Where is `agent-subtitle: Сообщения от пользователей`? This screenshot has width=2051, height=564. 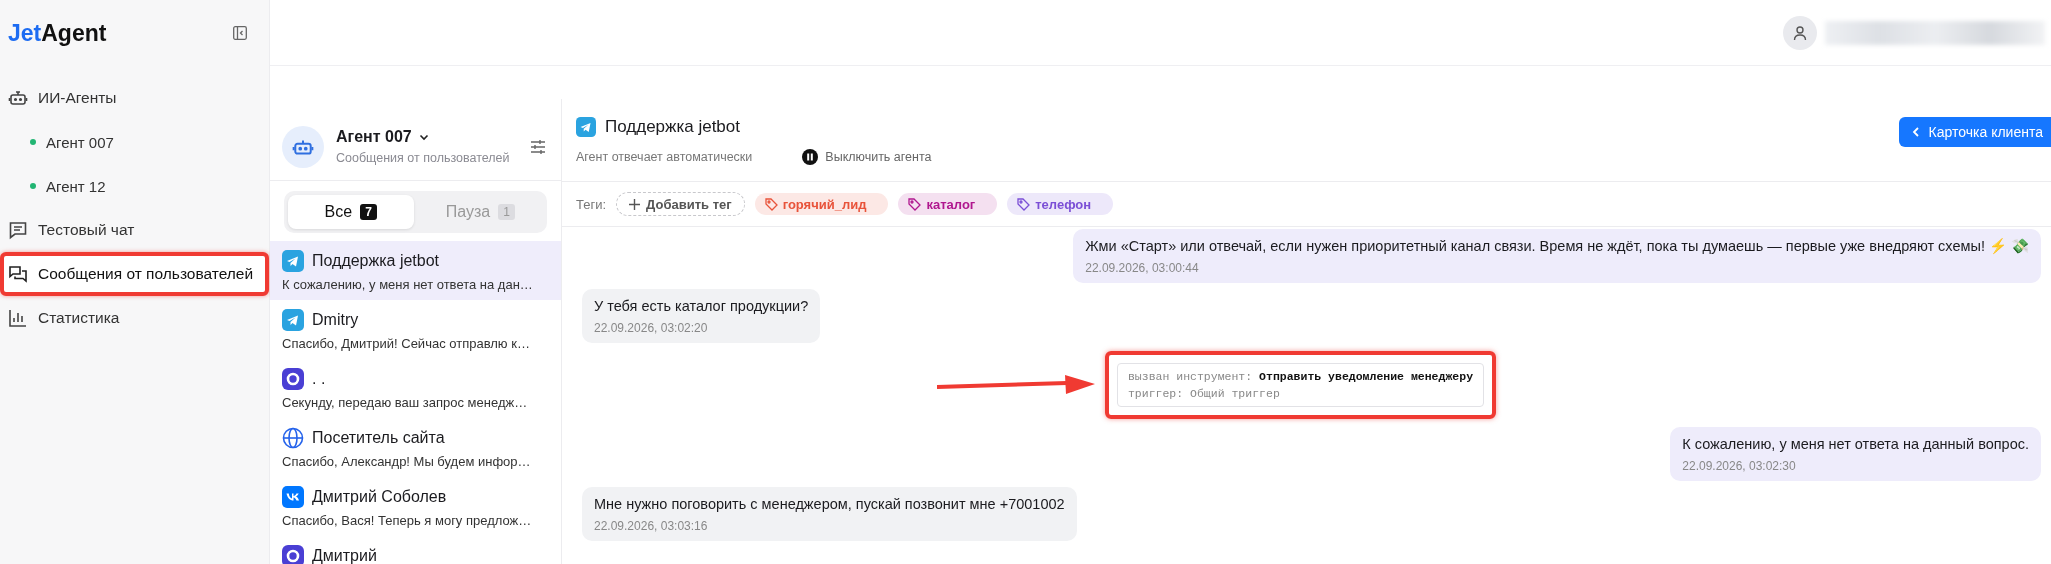 agent-subtitle: Сообщения от пользователей is located at coordinates (423, 158).